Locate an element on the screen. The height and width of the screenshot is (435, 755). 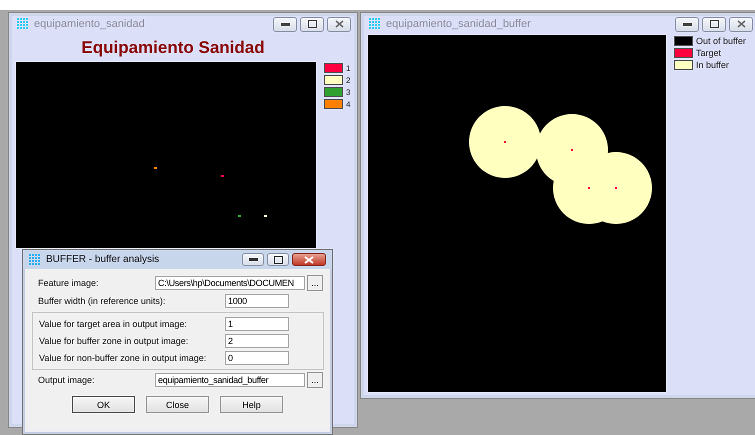
legend-label: 3 is located at coordinates (348, 92).